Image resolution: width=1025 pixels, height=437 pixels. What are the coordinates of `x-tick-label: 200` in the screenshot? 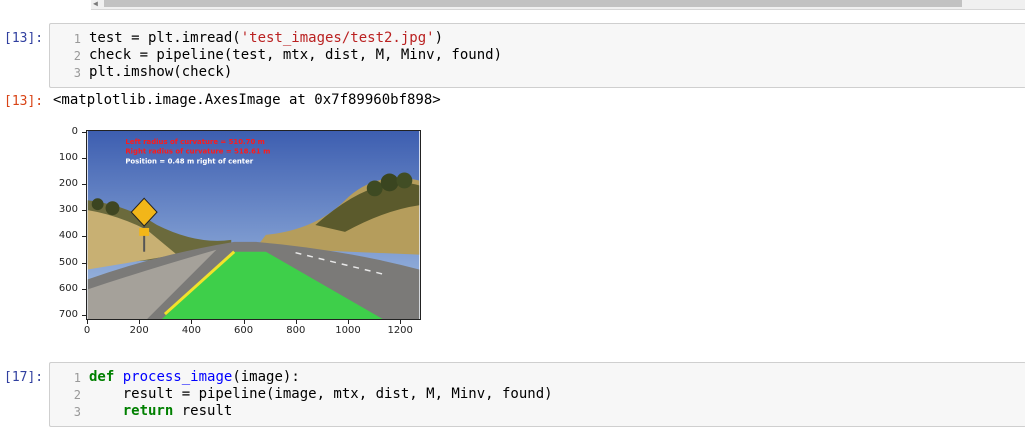 It's located at (139, 330).